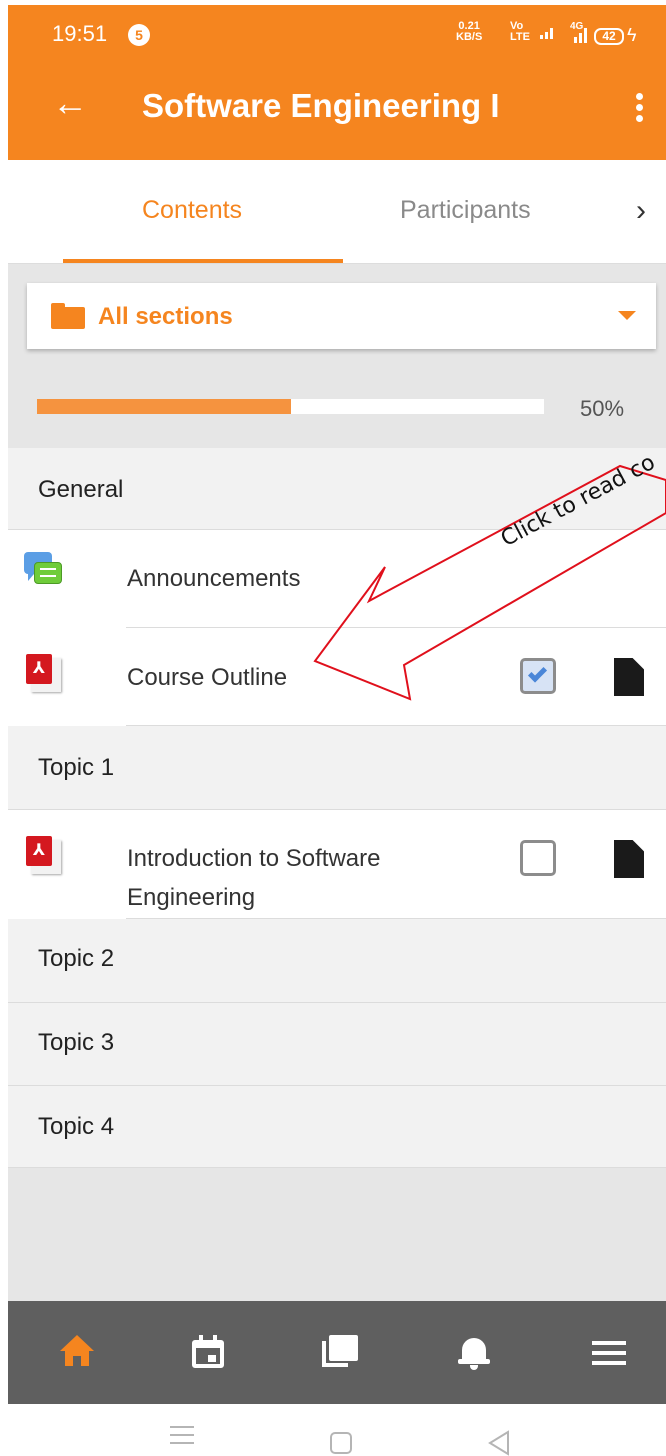  Describe the element at coordinates (337, 1234) in the screenshot. I see `empty-content-area` at that location.